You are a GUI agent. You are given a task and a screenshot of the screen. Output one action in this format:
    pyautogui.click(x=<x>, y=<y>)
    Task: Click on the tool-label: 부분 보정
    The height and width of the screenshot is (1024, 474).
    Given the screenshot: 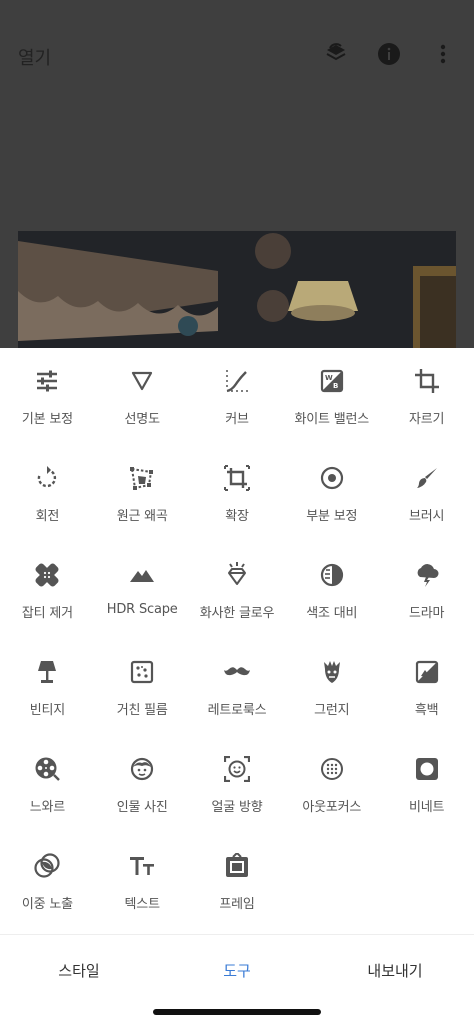 What is the action you would take?
    pyautogui.click(x=332, y=516)
    